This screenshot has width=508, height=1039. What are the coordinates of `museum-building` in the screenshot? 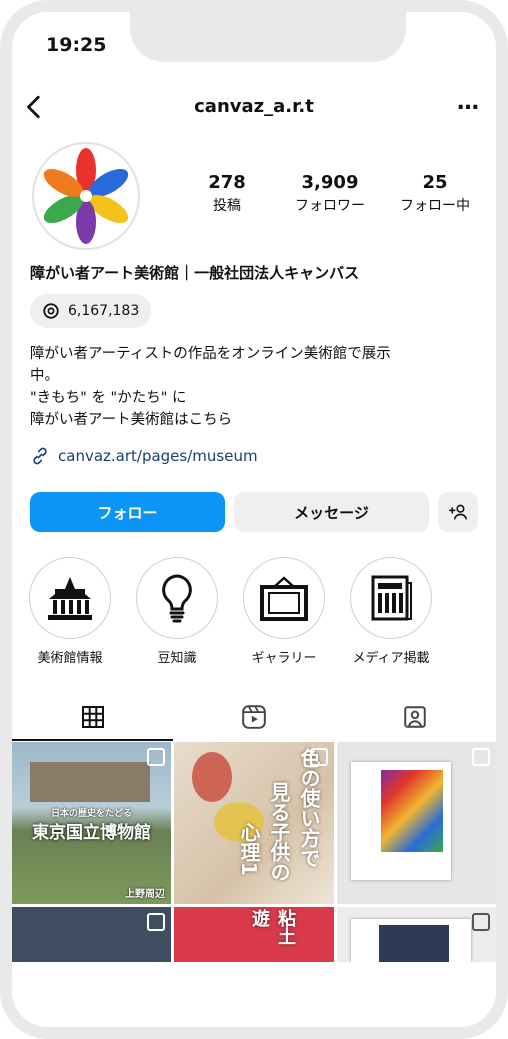 It's located at (90, 782).